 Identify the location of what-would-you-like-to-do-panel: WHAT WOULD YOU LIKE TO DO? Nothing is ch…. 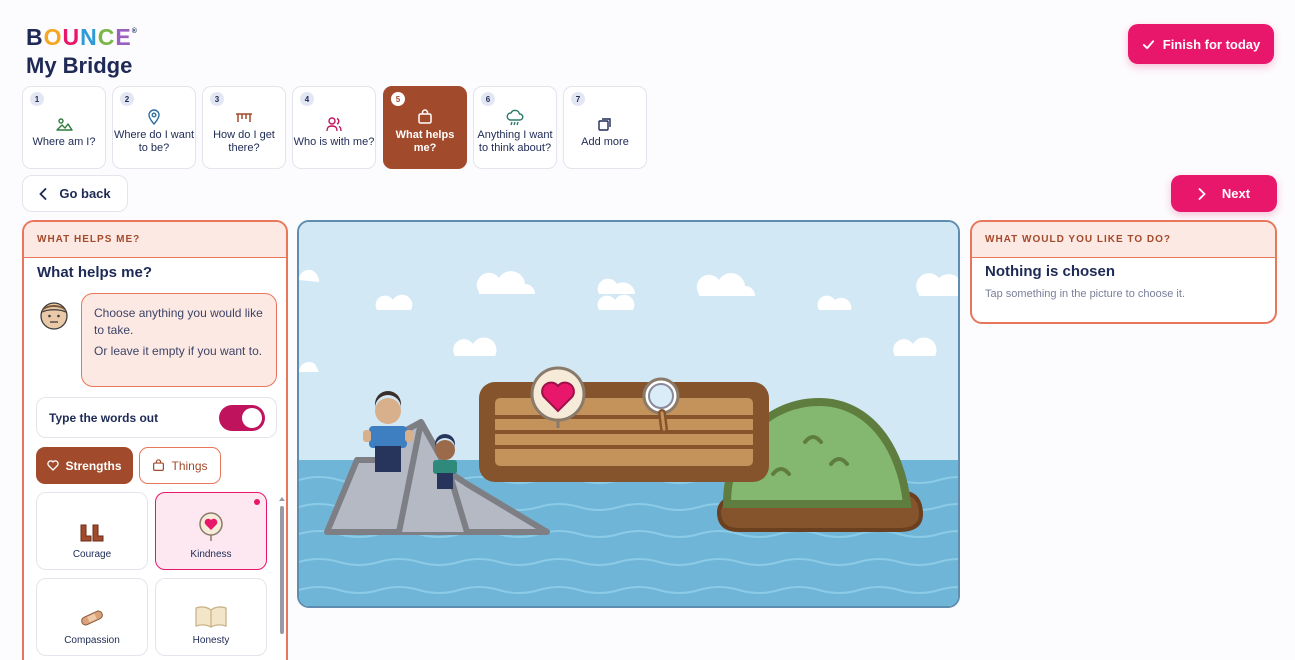
(1123, 272).